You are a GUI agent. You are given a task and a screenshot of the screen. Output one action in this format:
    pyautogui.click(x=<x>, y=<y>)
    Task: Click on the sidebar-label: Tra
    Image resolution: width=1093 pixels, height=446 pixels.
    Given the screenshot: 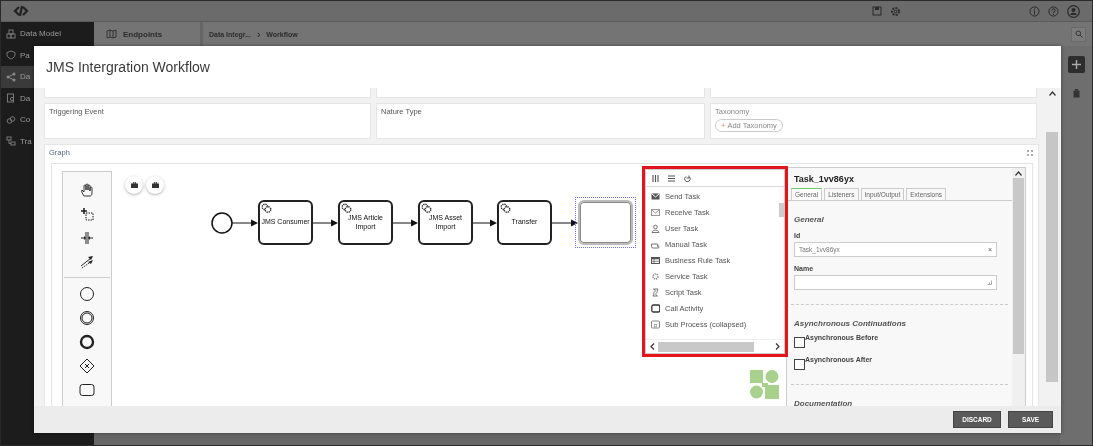 What is the action you would take?
    pyautogui.click(x=26, y=141)
    